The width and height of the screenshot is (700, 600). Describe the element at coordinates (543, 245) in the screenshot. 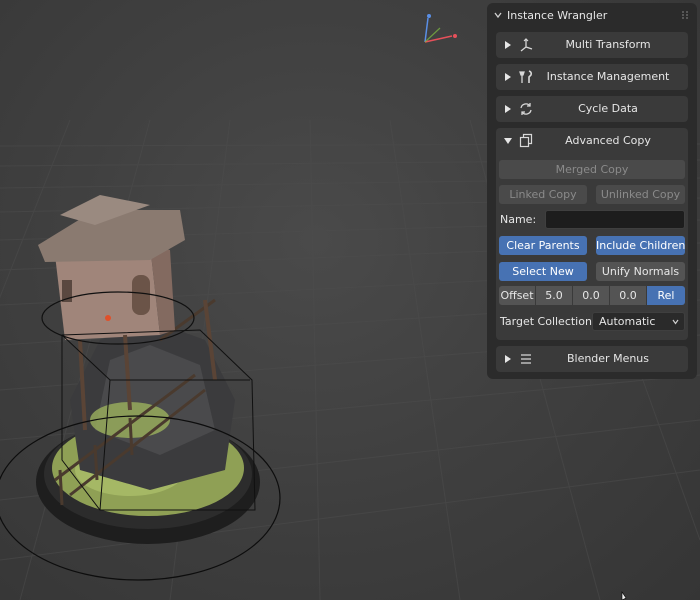

I see `clear-parents-toggle: Clear Parents` at that location.